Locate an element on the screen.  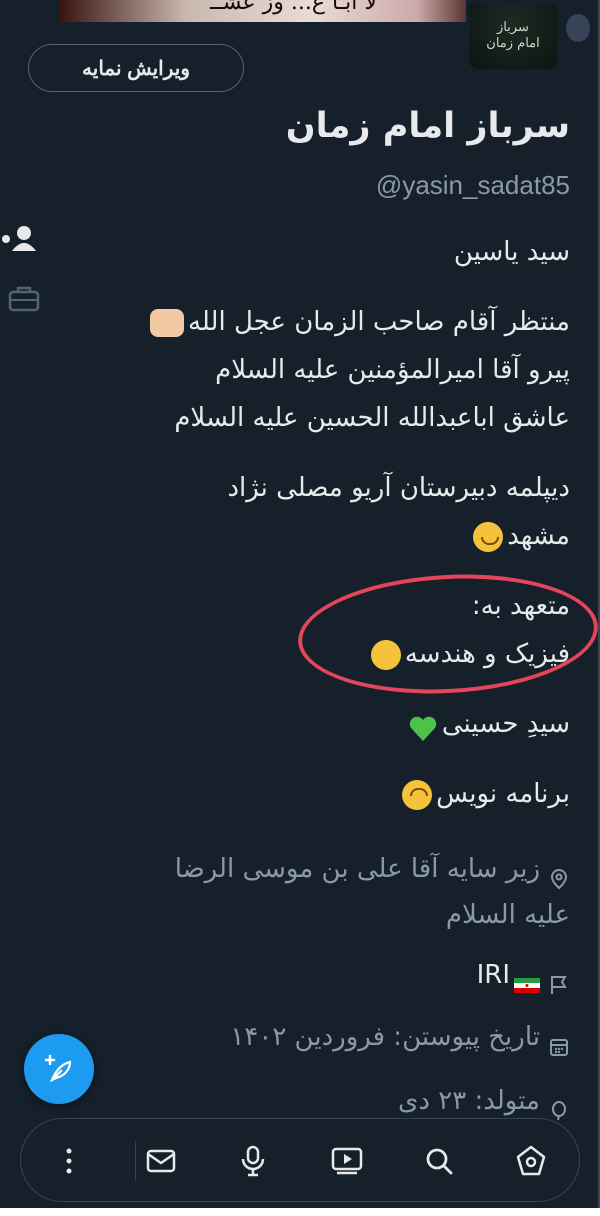
nav-divider is located at coordinates (135, 1161).